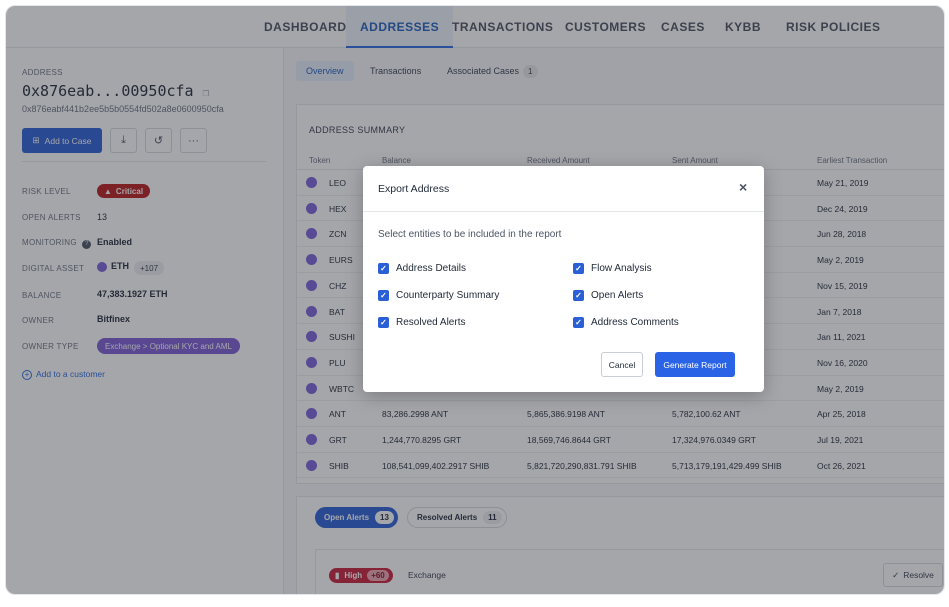  I want to click on option-label: Address Comments, so click(635, 322).